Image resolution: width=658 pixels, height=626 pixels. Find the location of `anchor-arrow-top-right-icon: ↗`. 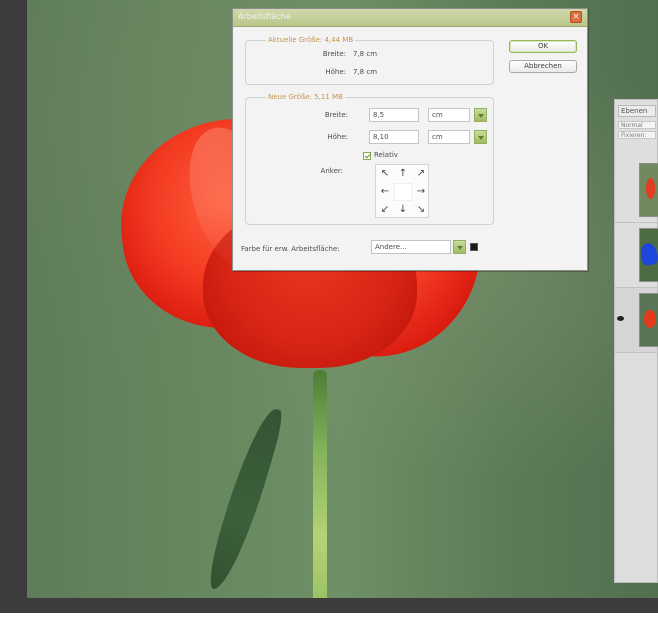

anchor-arrow-top-right-icon: ↗ is located at coordinates (421, 174).